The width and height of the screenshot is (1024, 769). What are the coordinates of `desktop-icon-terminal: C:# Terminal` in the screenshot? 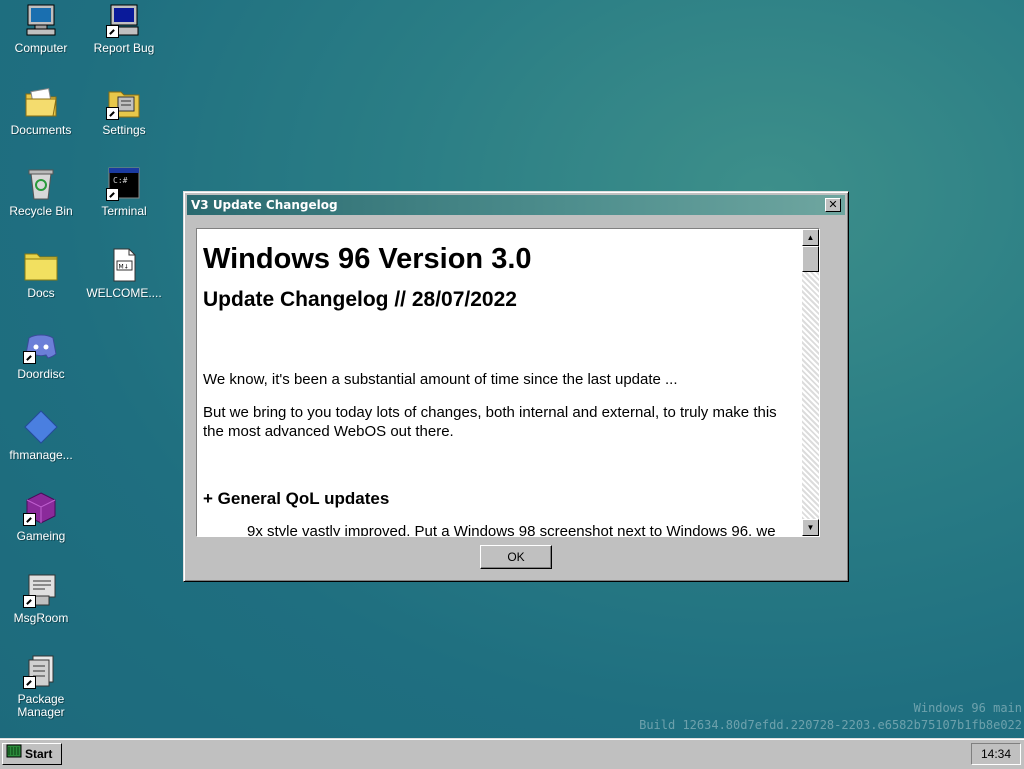 It's located at (124, 191).